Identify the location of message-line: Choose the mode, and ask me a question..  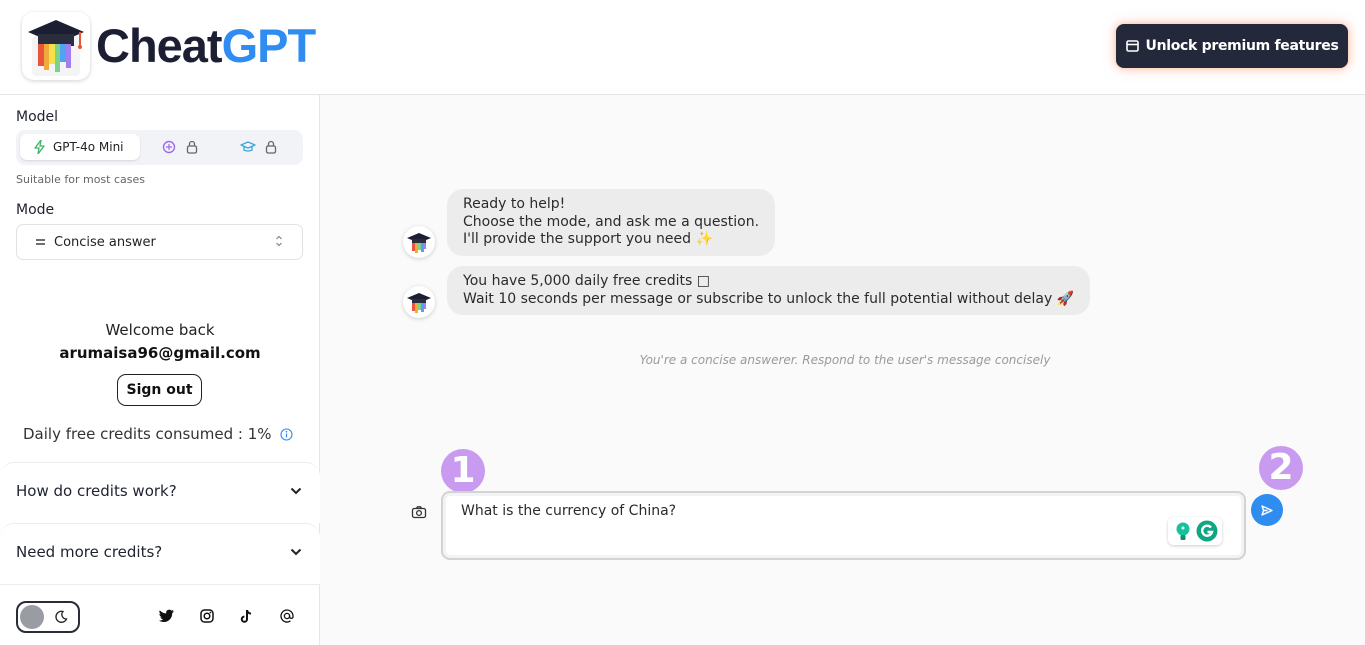
(611, 221).